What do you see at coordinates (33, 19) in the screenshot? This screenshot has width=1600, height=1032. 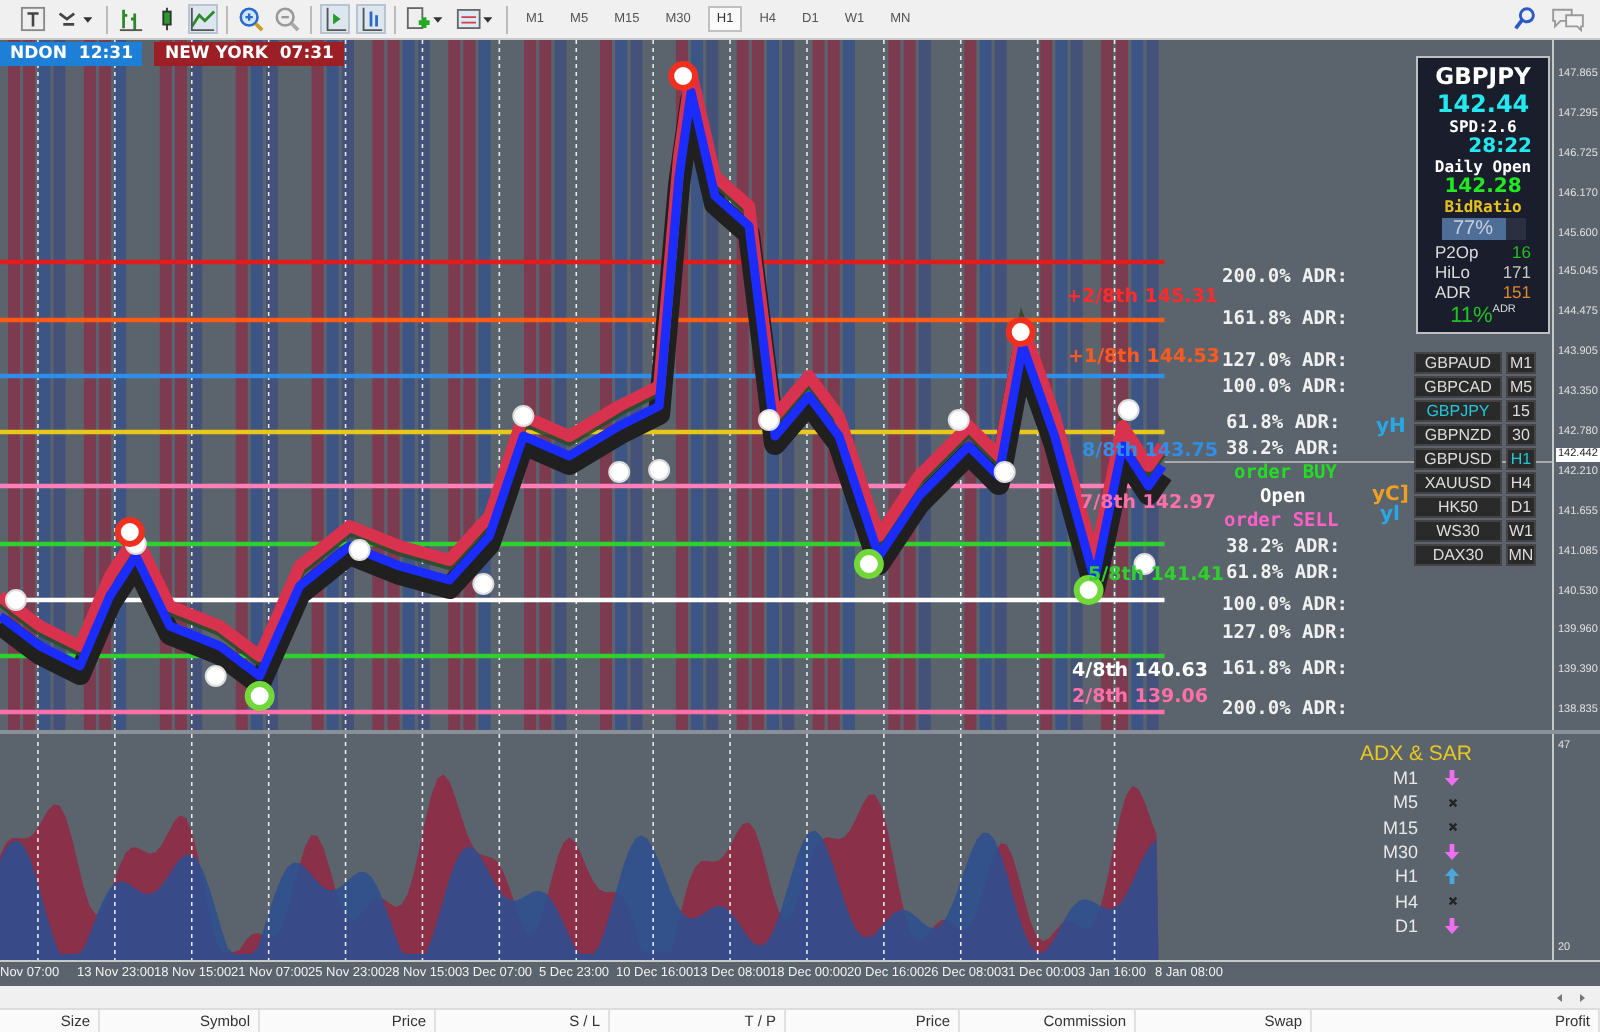 I see `text-tool-icon` at bounding box center [33, 19].